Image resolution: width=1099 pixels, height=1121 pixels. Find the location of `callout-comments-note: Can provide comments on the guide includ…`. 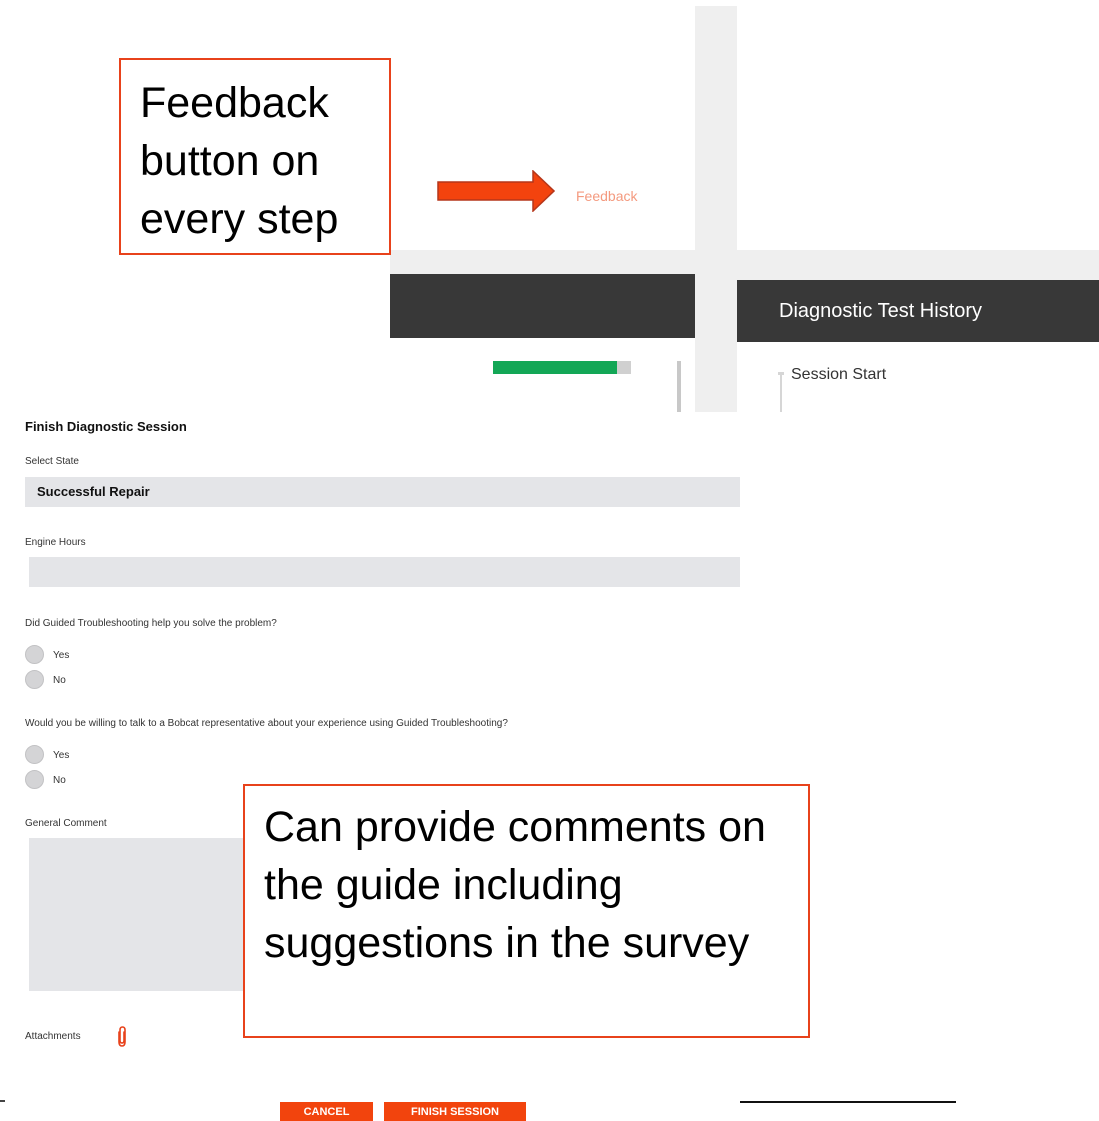

callout-comments-note: Can provide comments on the guide includ… is located at coordinates (526, 911).